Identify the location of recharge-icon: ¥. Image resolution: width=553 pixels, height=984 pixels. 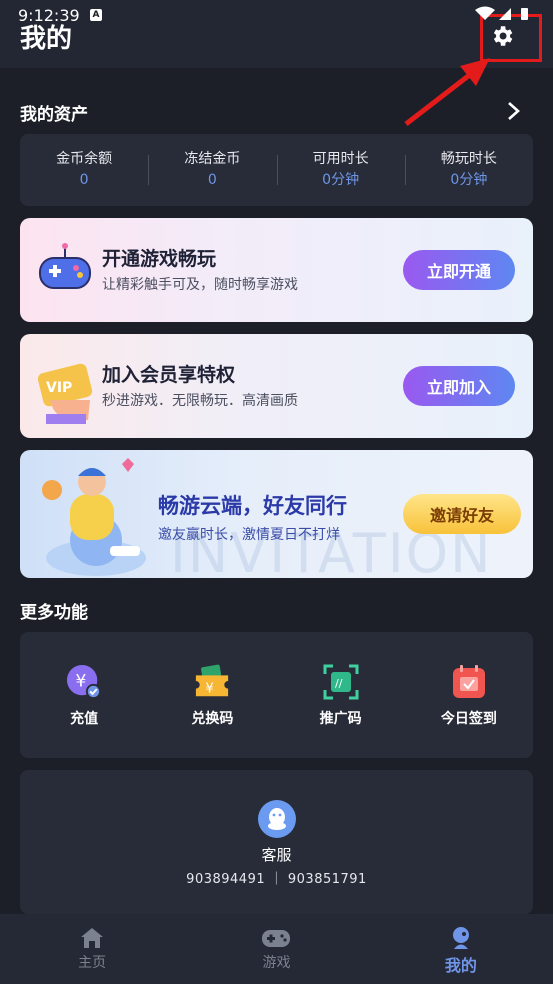
(84, 682).